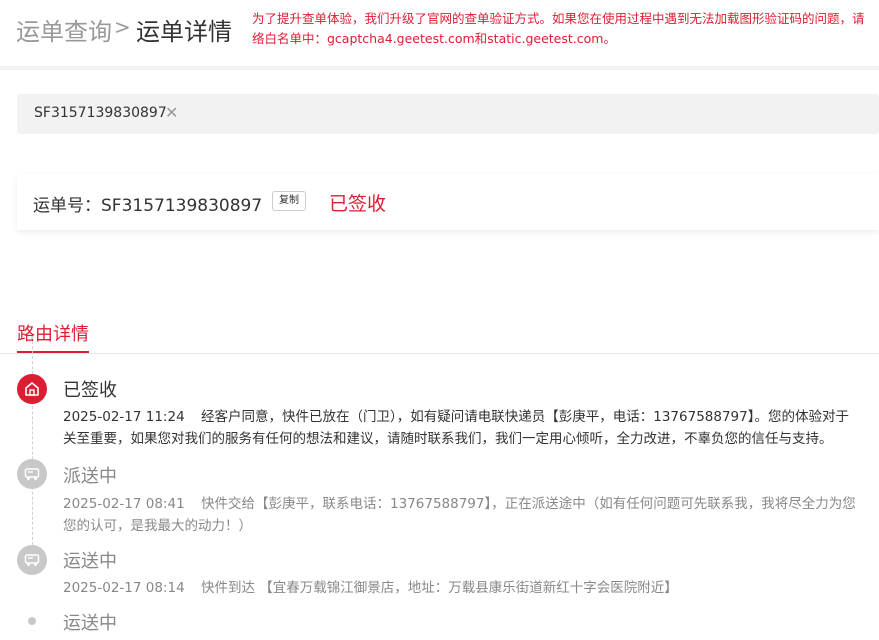  Describe the element at coordinates (124, 588) in the screenshot. I see `timeline-time: 2025-02-17 08:14` at that location.